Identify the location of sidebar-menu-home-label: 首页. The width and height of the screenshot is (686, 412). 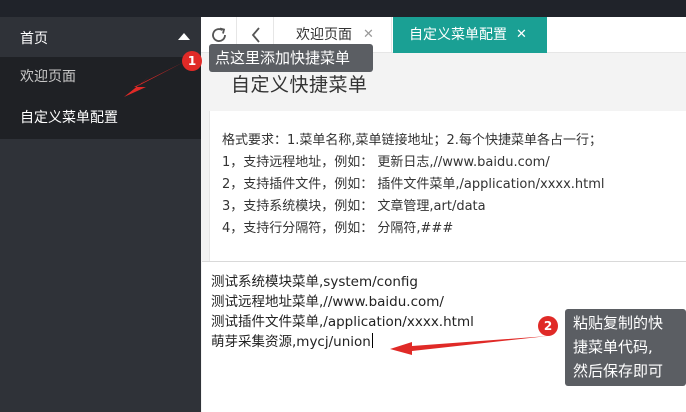
(34, 39).